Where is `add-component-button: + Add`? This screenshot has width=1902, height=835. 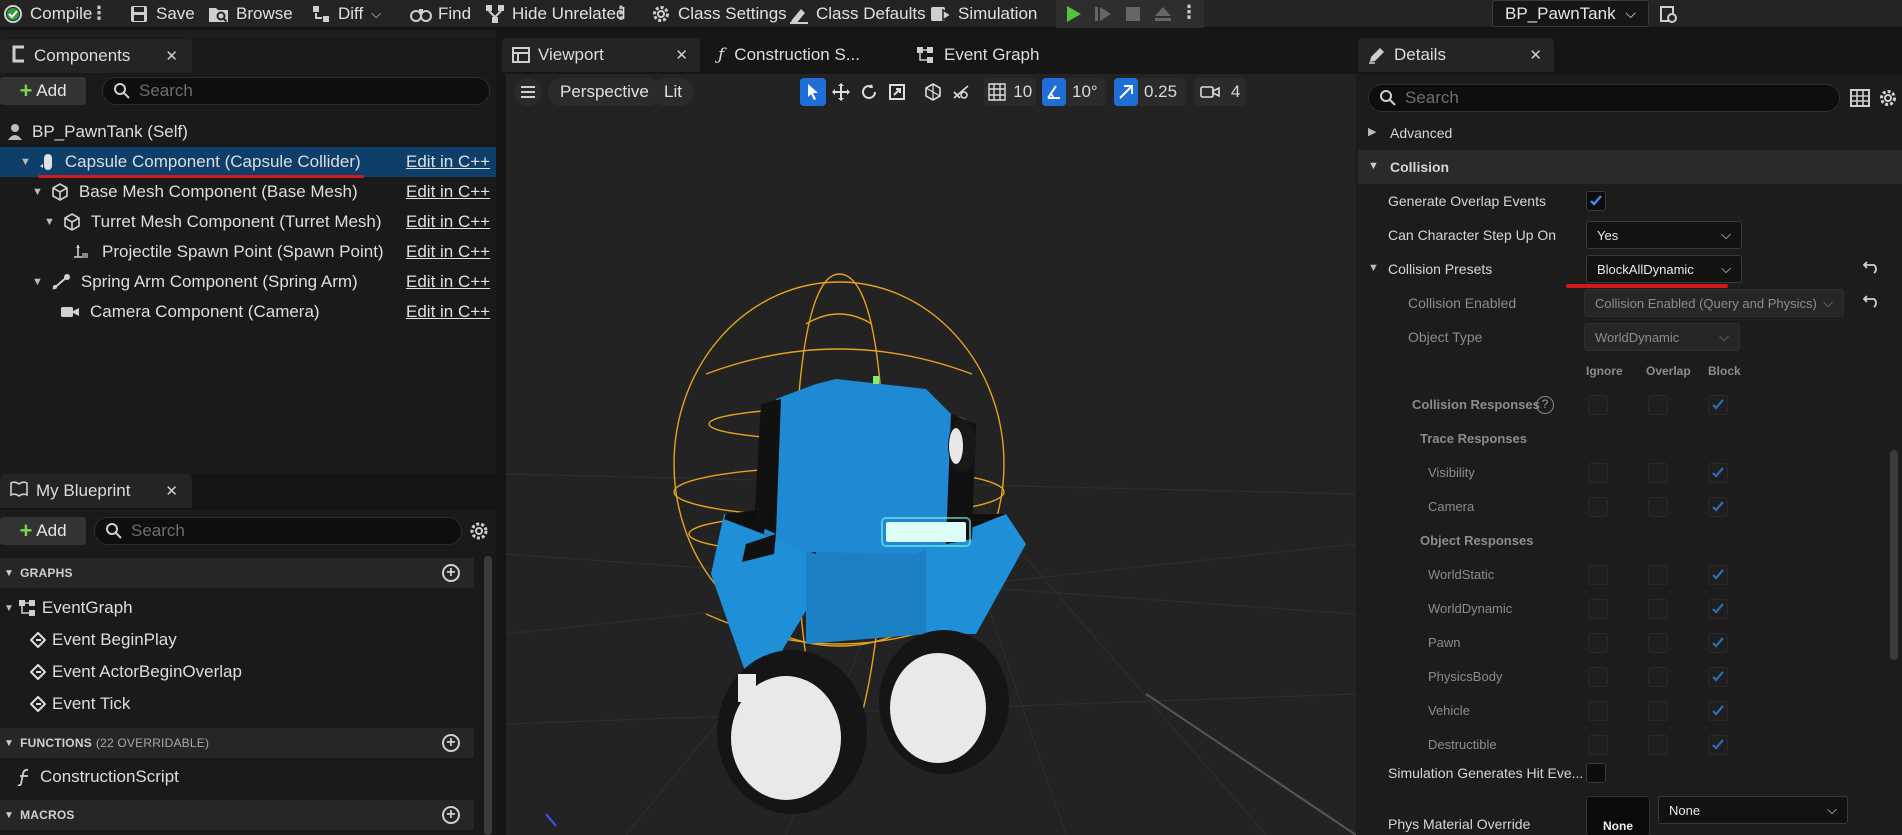
add-component-button: + Add is located at coordinates (43, 91).